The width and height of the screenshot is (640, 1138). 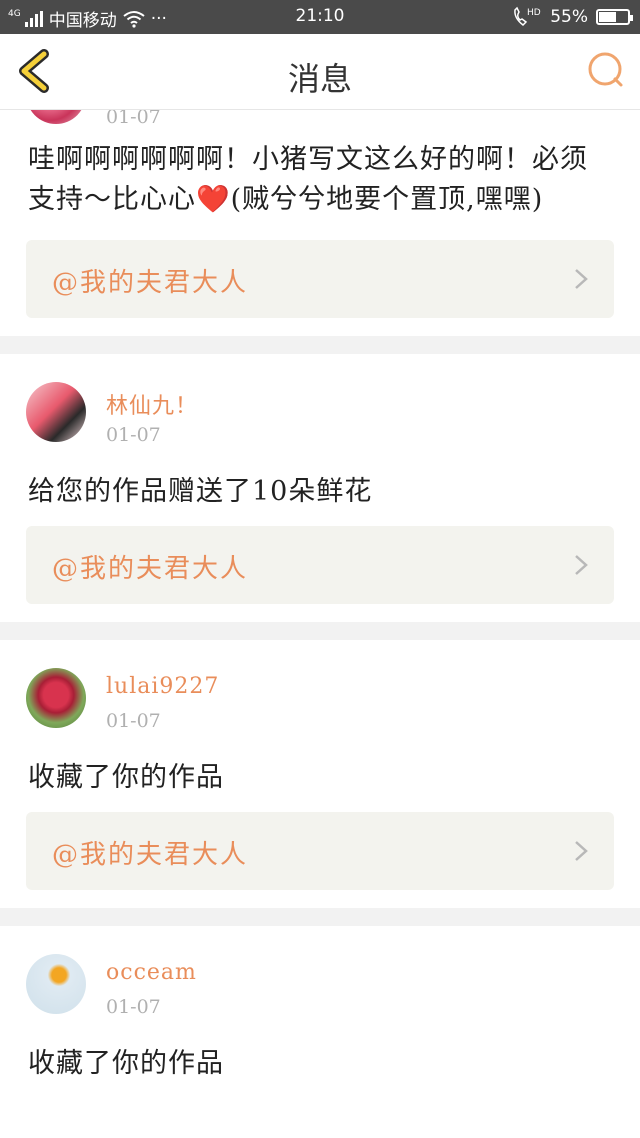 I want to click on hd-label: HD, so click(x=534, y=13).